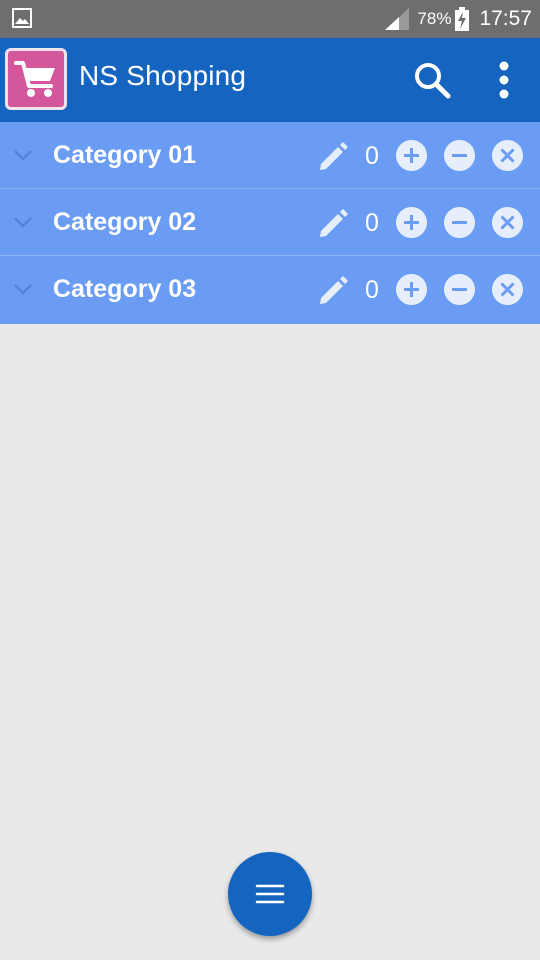 This screenshot has height=960, width=540. What do you see at coordinates (125, 289) in the screenshot?
I see `category-name: Category 03` at bounding box center [125, 289].